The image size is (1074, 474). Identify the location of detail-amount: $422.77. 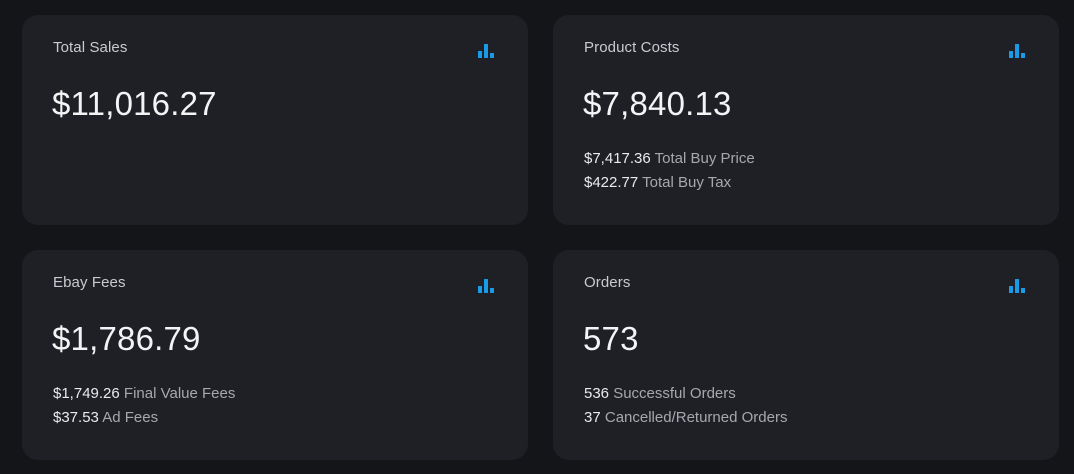
(611, 182).